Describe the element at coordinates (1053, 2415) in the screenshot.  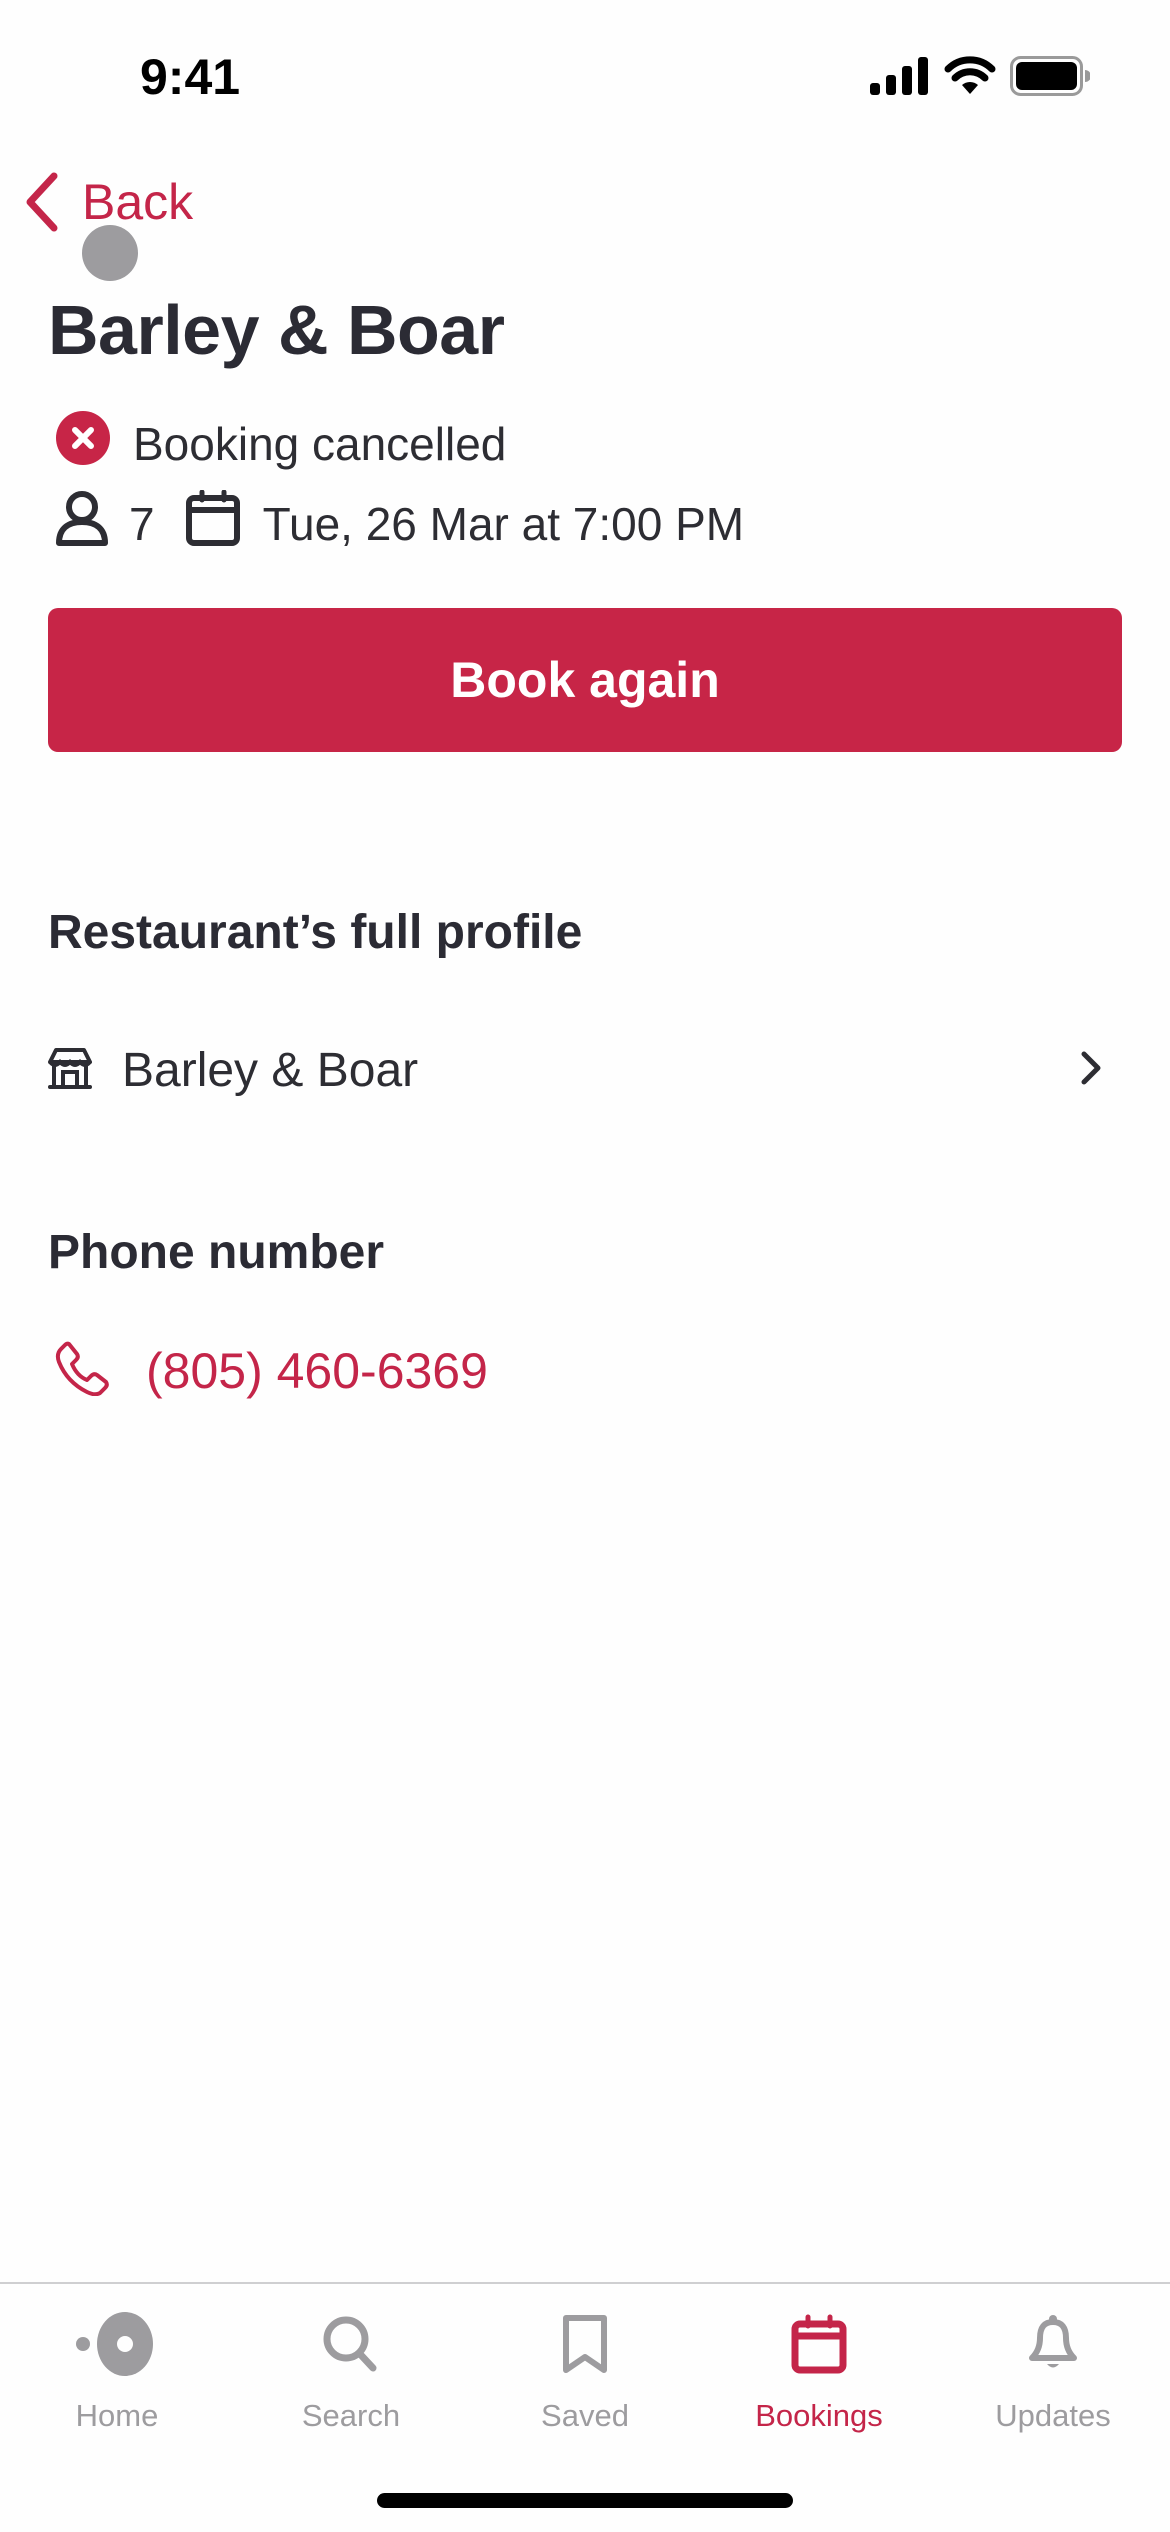
I see `tab-updates-label: Updates` at that location.